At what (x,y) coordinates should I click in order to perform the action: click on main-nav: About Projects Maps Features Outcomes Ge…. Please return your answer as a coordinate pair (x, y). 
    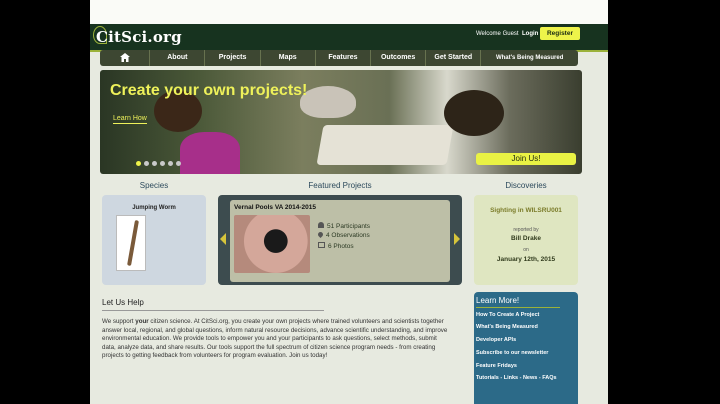
    Looking at the image, I should click on (339, 58).